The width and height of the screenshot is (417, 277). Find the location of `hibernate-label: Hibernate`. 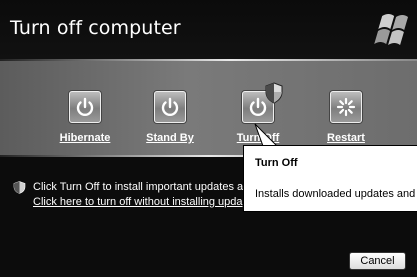

hibernate-label: Hibernate is located at coordinates (85, 138).